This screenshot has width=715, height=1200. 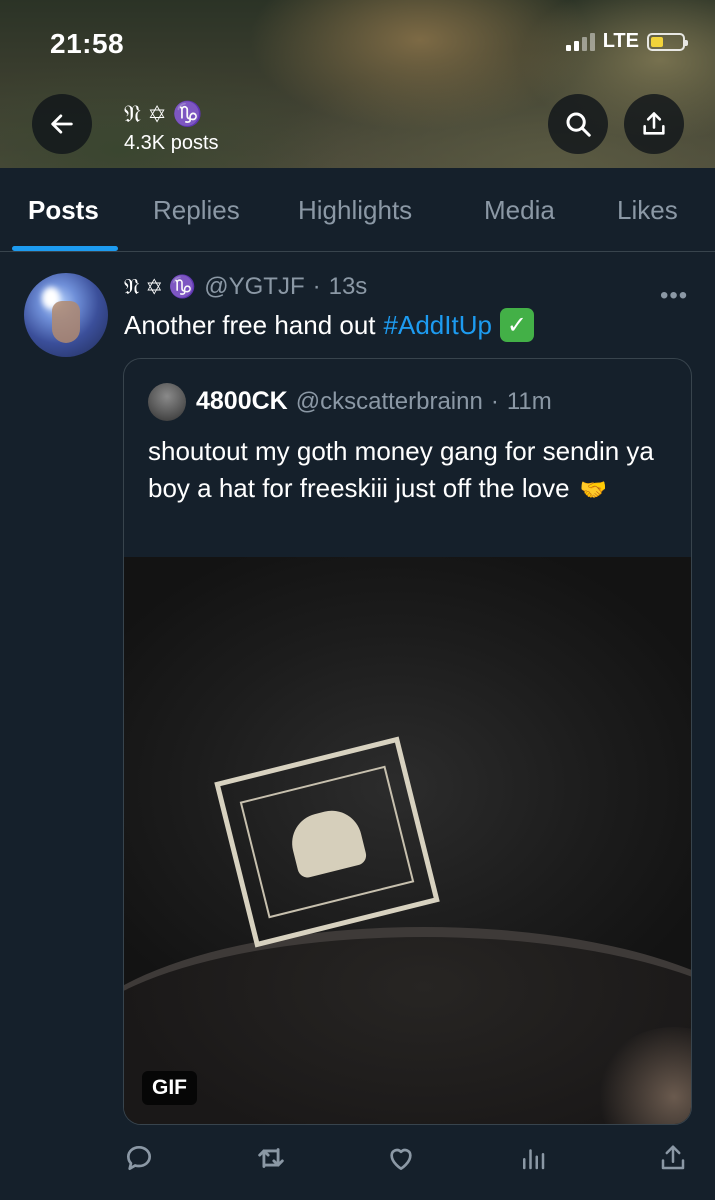 I want to click on share-profile-button, so click(x=654, y=124).